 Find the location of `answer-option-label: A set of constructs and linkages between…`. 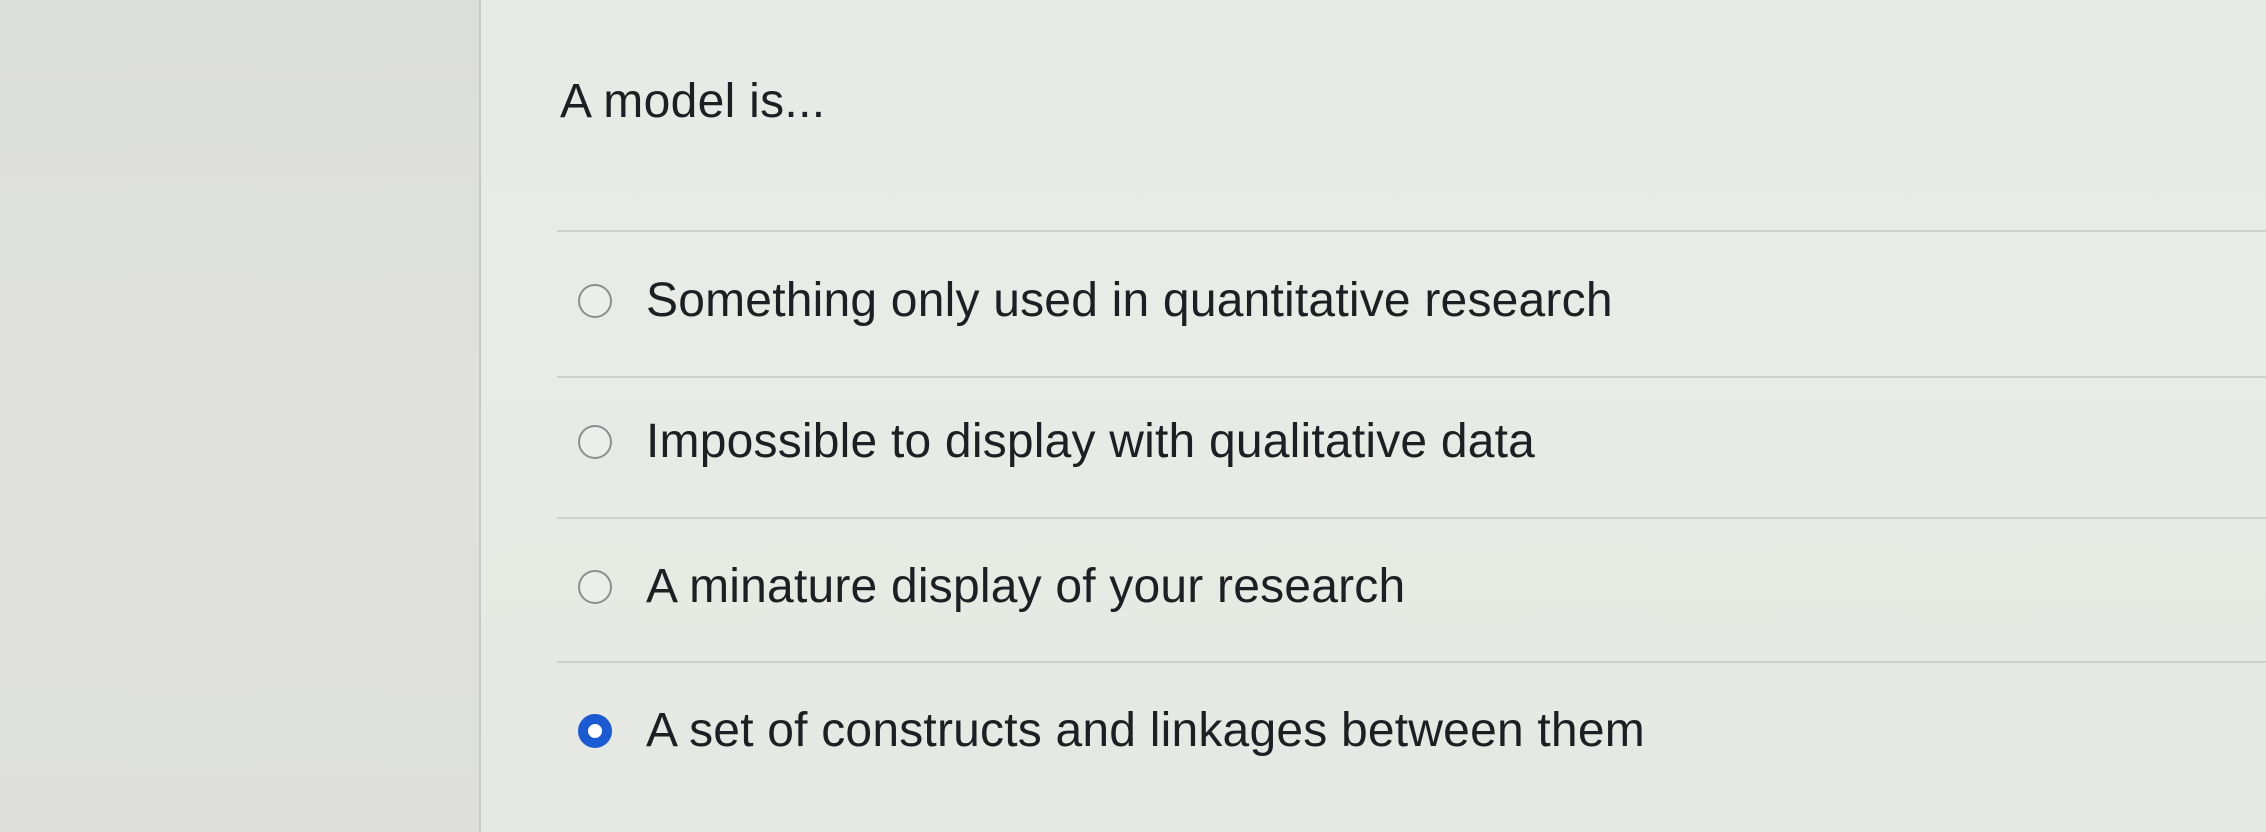

answer-option-label: A set of constructs and linkages between… is located at coordinates (1145, 730).